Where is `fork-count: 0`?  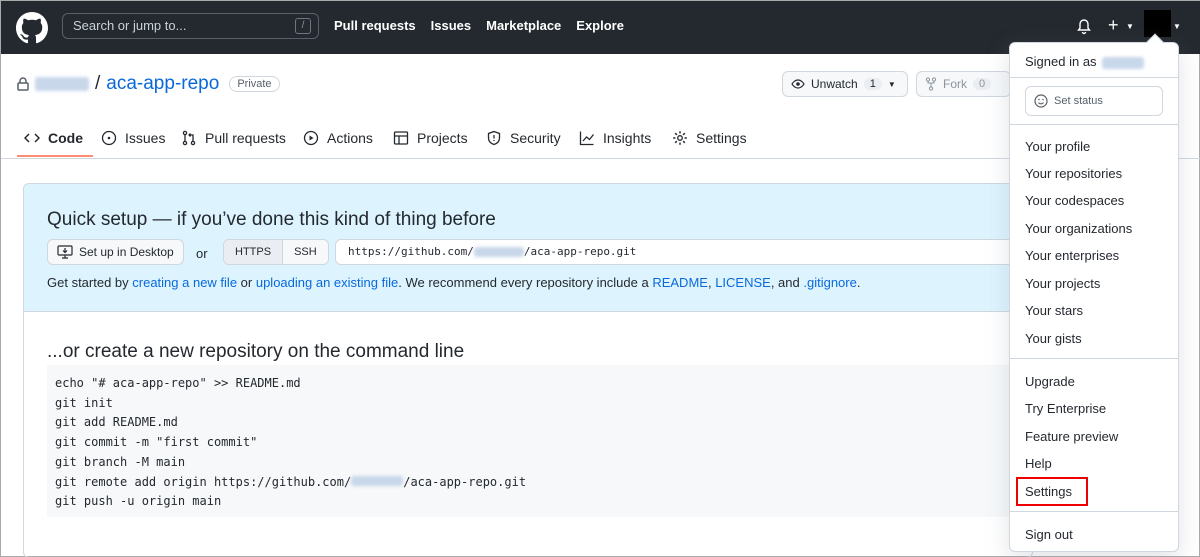 fork-count: 0 is located at coordinates (982, 84).